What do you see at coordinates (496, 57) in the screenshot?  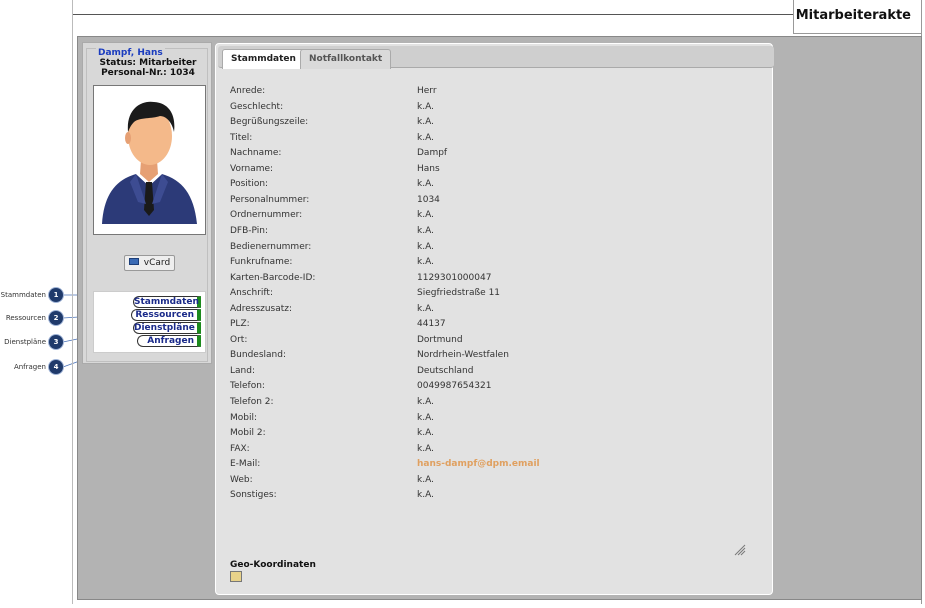 I see `tab-bar: Stammdaten Notfallkontakt` at bounding box center [496, 57].